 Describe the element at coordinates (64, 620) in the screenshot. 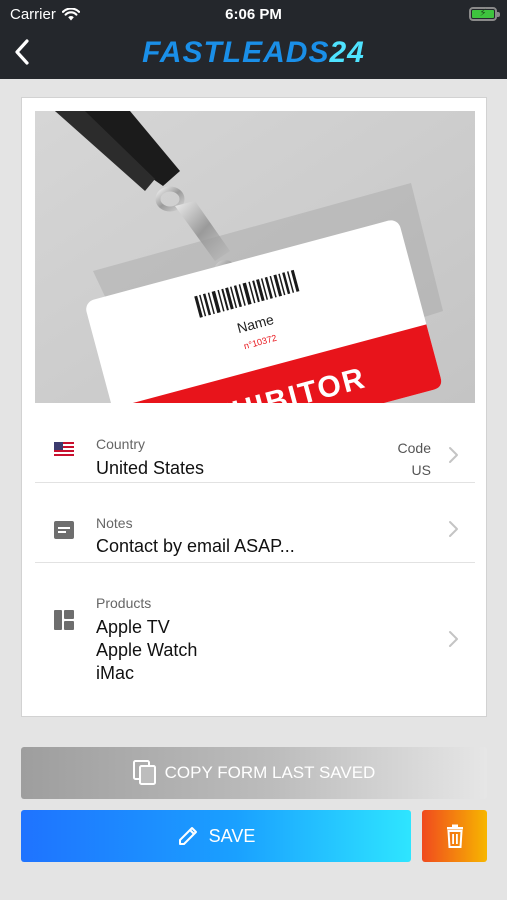

I see `dashboard-icon` at that location.